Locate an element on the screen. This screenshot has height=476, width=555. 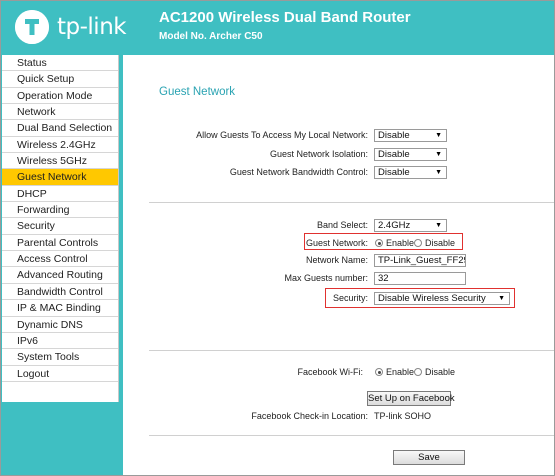
bandwidth-control-label: Guest Network Bandwidth Control: is located at coordinates (298, 172).